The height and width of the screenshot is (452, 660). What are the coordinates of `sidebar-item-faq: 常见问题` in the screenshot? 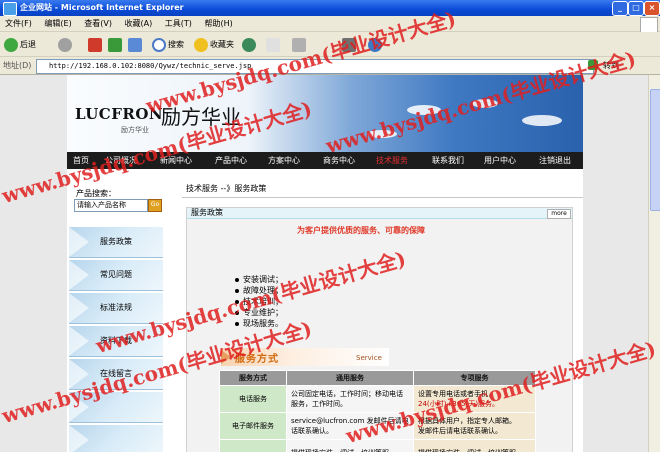 It's located at (116, 275).